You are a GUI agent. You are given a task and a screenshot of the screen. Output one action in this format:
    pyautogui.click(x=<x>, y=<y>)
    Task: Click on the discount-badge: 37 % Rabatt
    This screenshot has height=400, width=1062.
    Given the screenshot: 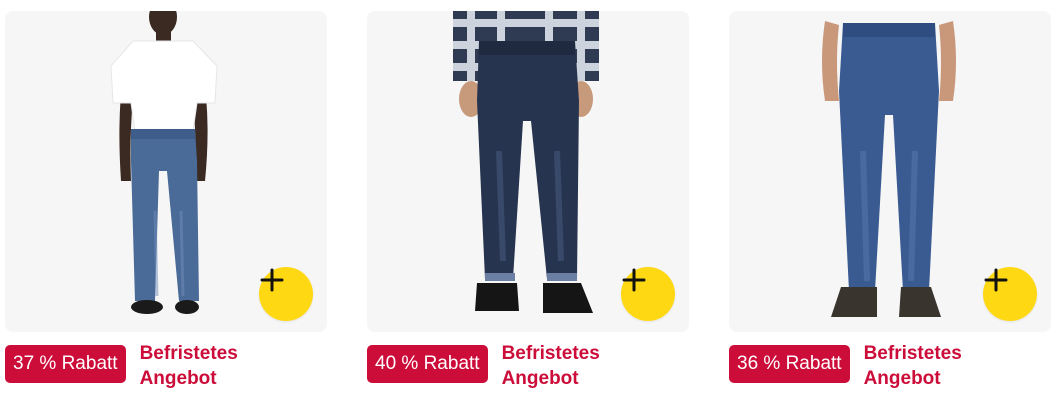 What is the action you would take?
    pyautogui.click(x=65, y=364)
    